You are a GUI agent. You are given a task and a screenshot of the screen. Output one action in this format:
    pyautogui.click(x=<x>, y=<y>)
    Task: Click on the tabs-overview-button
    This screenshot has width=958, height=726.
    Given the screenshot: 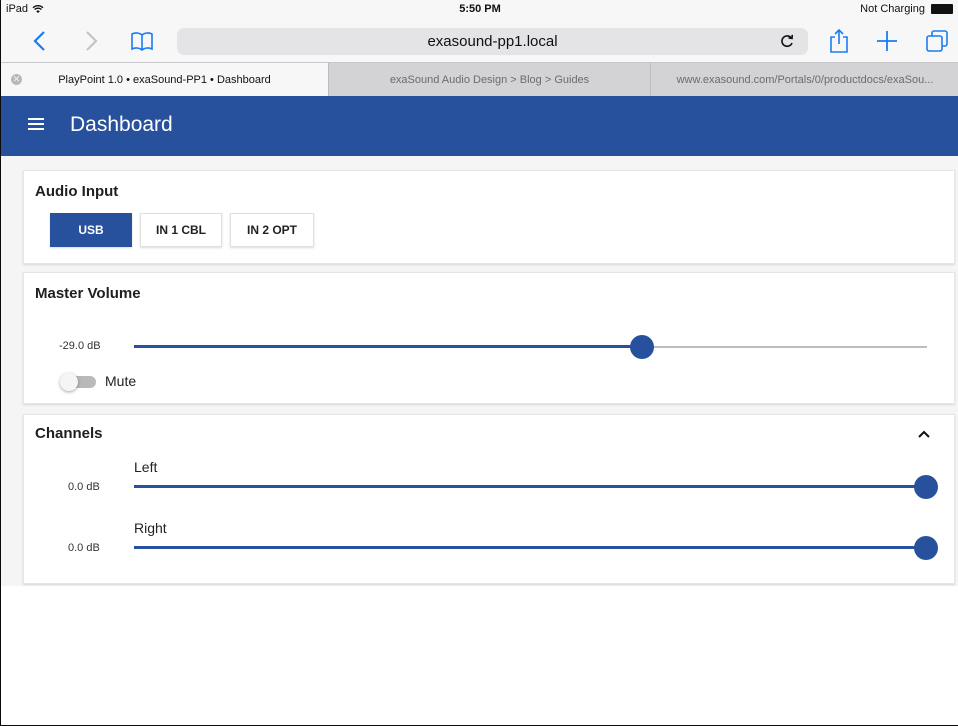 What is the action you would take?
    pyautogui.click(x=937, y=41)
    